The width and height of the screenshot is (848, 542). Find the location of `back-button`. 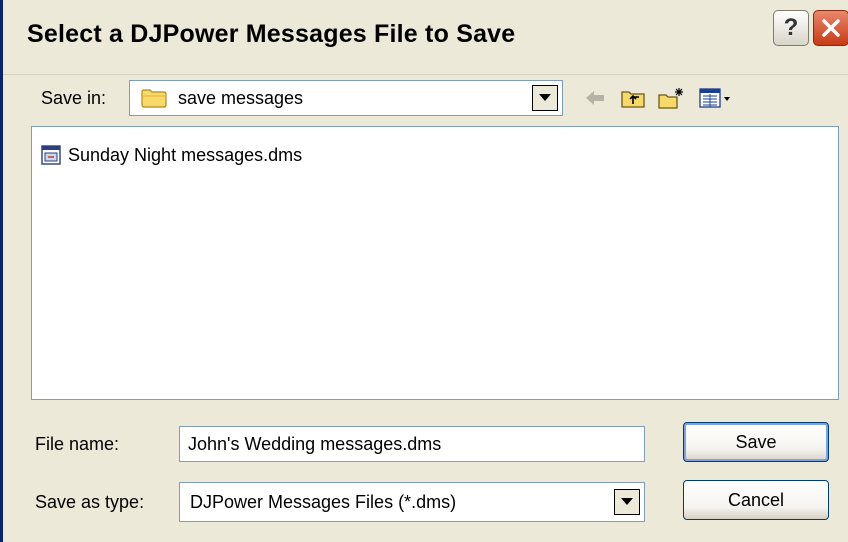

back-button is located at coordinates (595, 98).